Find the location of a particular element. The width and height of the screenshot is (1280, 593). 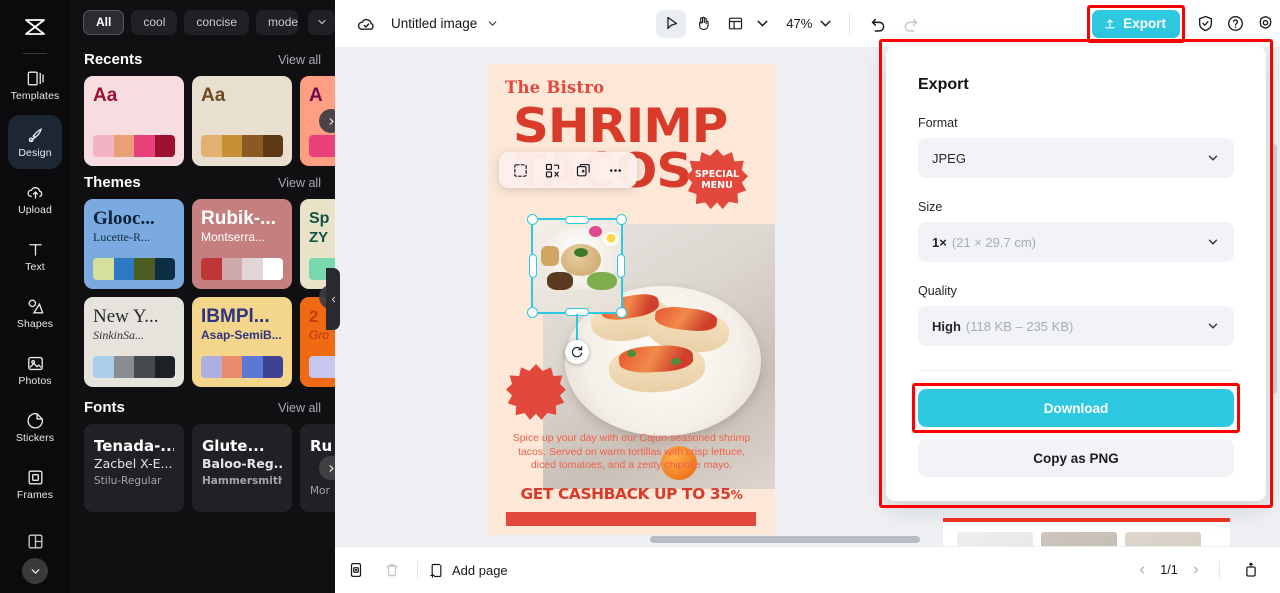

selected-image-fried-rice is located at coordinates (577, 266).